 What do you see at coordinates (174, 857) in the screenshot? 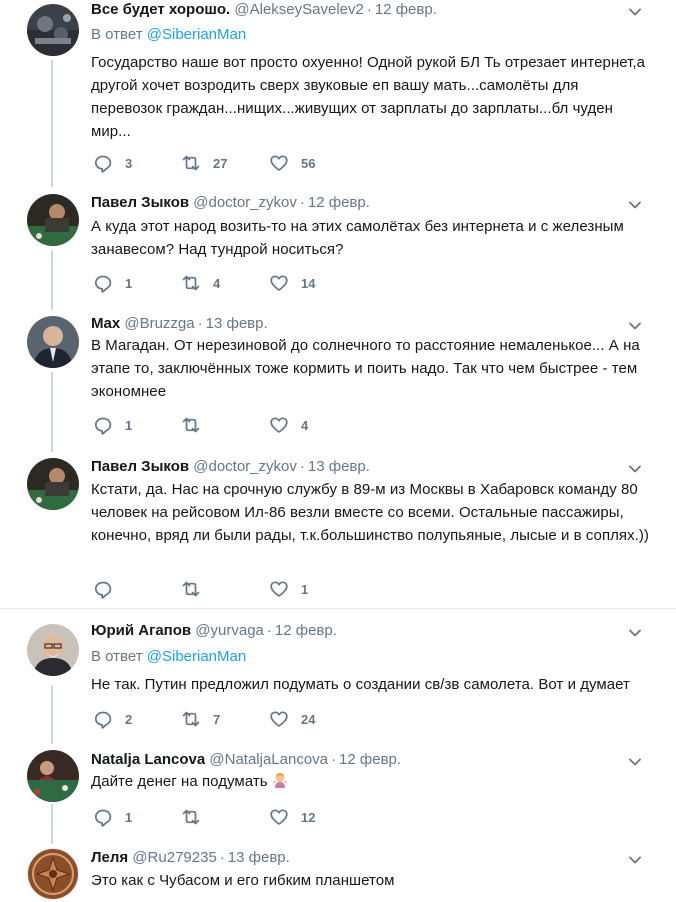
I see `author-handle: @Ru279235` at bounding box center [174, 857].